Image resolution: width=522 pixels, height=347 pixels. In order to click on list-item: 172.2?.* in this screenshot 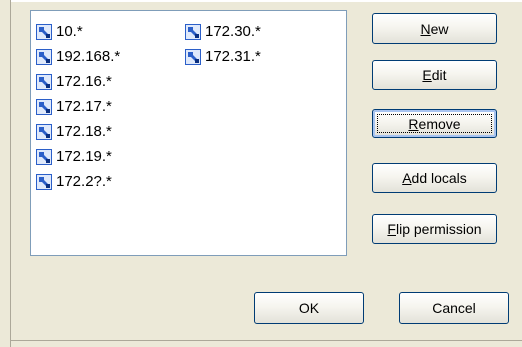, I will do `click(78, 181)`.